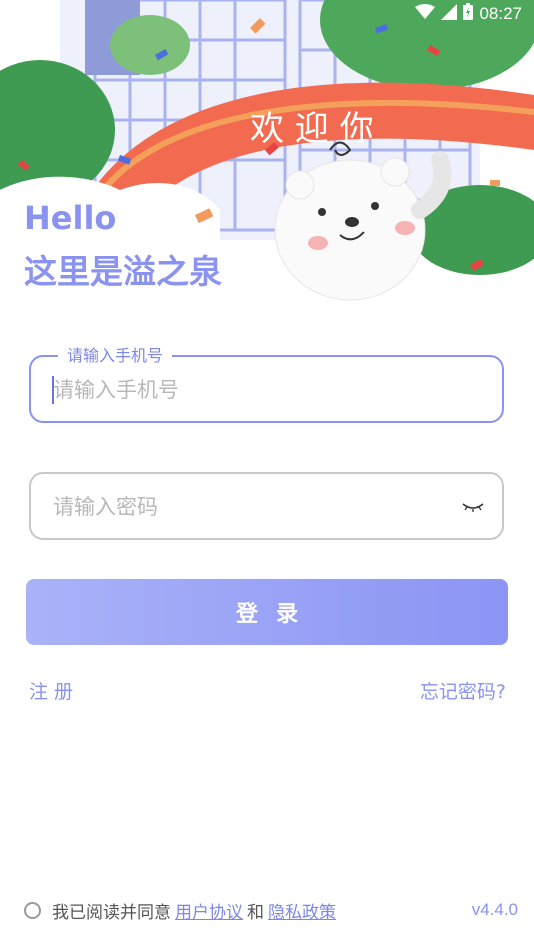 This screenshot has height=950, width=534. I want to click on agreement-prefix: 我已阅读并同意, so click(111, 913).